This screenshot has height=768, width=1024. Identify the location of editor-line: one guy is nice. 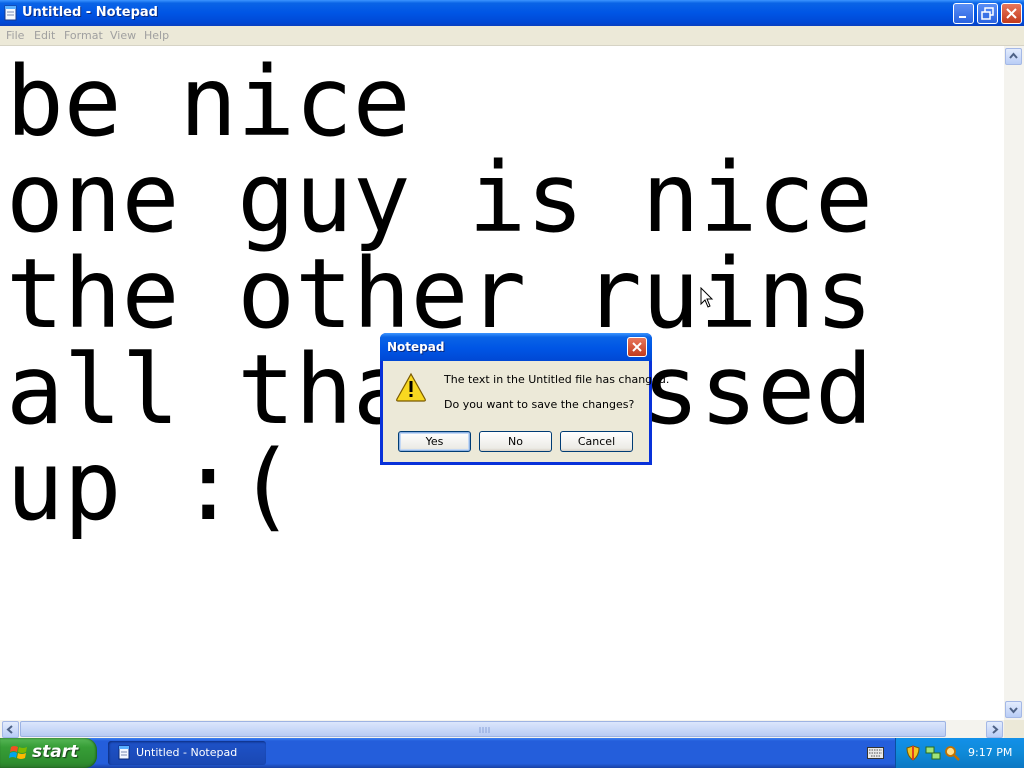
(439, 198).